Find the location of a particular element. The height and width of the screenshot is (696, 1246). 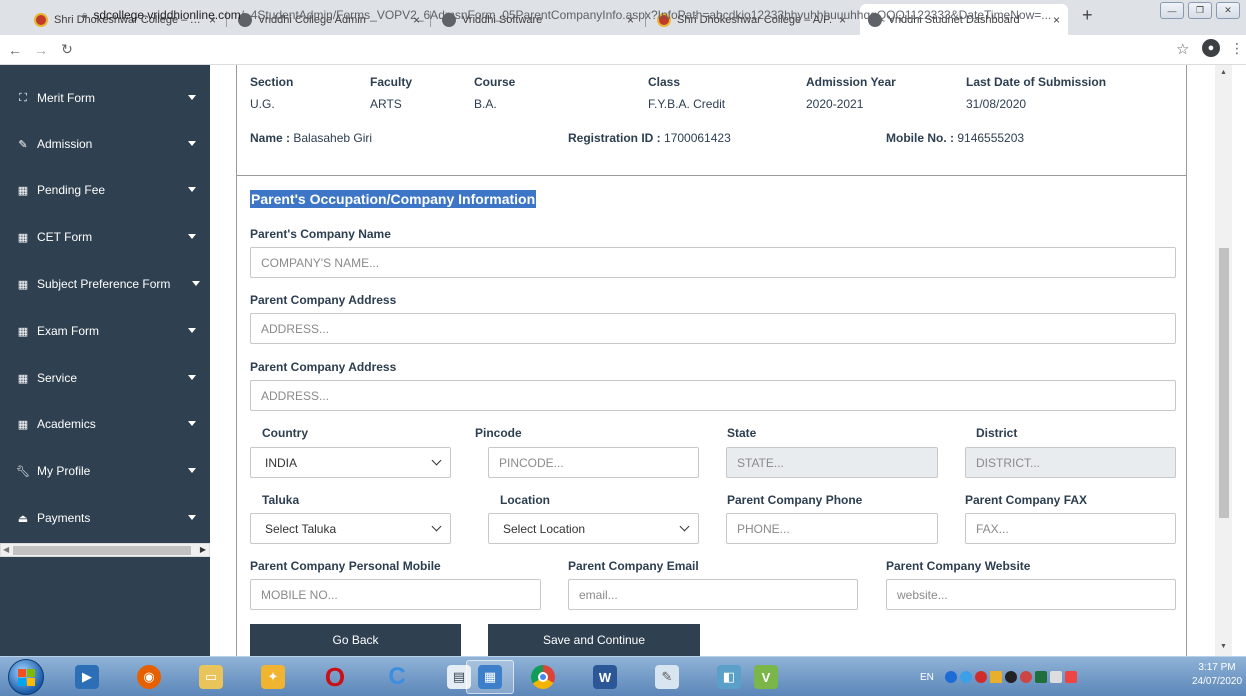

chrome-icon is located at coordinates (543, 677).